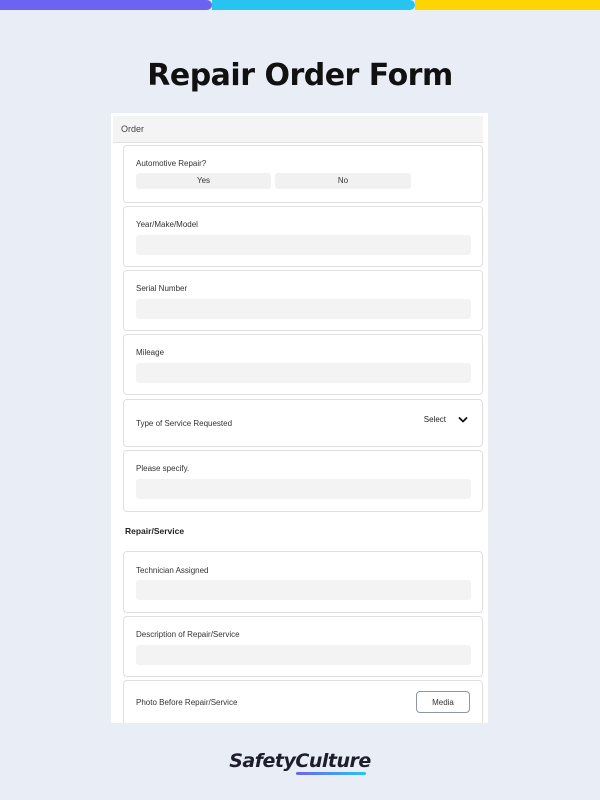  I want to click on automotive-repair-card: Automotive Repair? Yes No, so click(303, 174).